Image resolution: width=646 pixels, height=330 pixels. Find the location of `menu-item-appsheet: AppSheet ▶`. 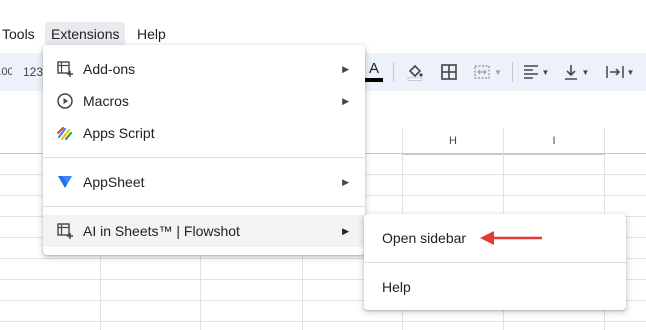

menu-item-appsheet: AppSheet ▶ is located at coordinates (204, 182).